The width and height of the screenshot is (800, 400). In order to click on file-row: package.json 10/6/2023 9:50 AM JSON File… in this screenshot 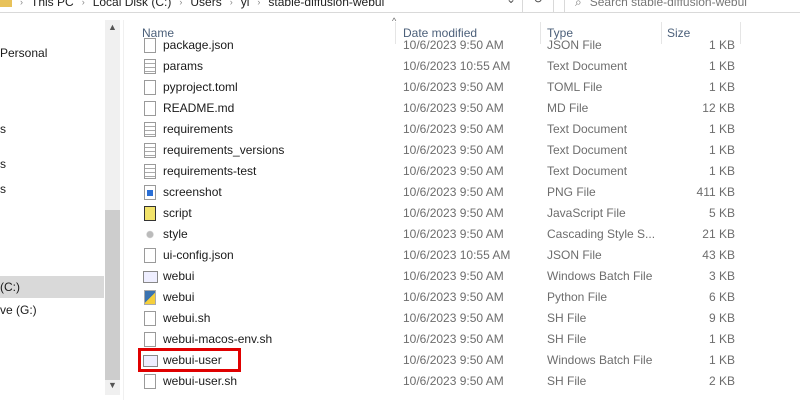, I will do `click(465, 45)`.